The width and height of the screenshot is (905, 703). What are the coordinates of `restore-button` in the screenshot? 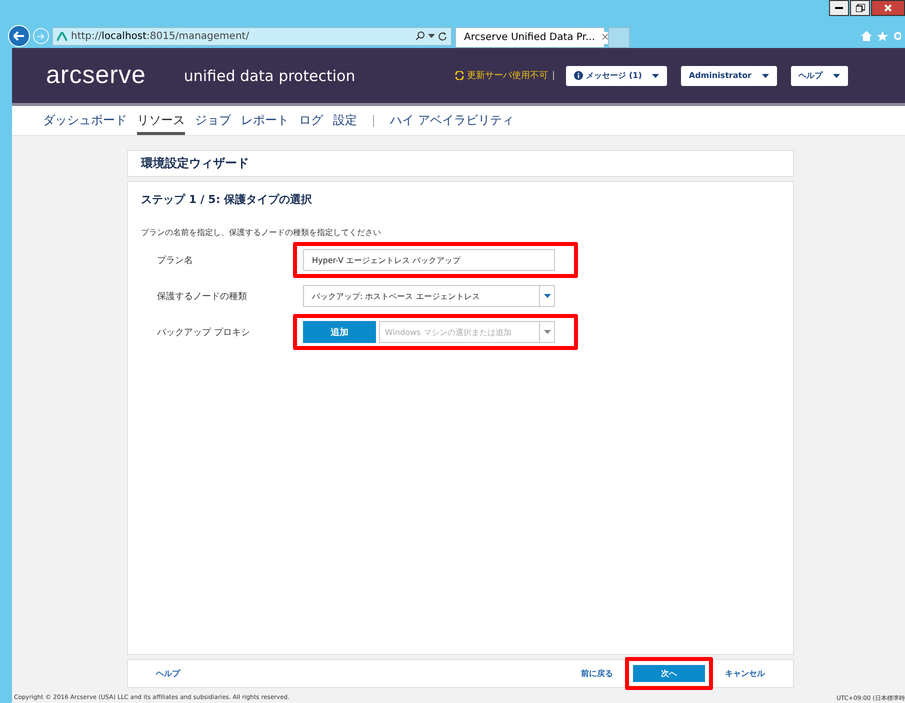 It's located at (860, 8).